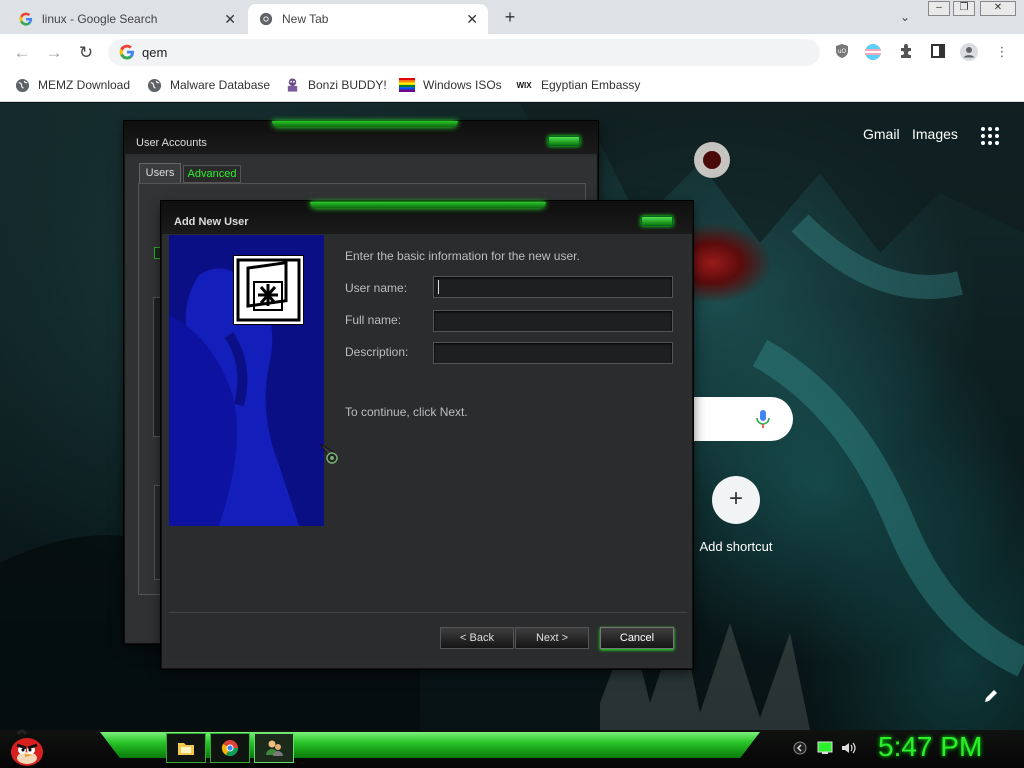  I want to click on add-shortcut-label: Add shortcut, so click(736, 546).